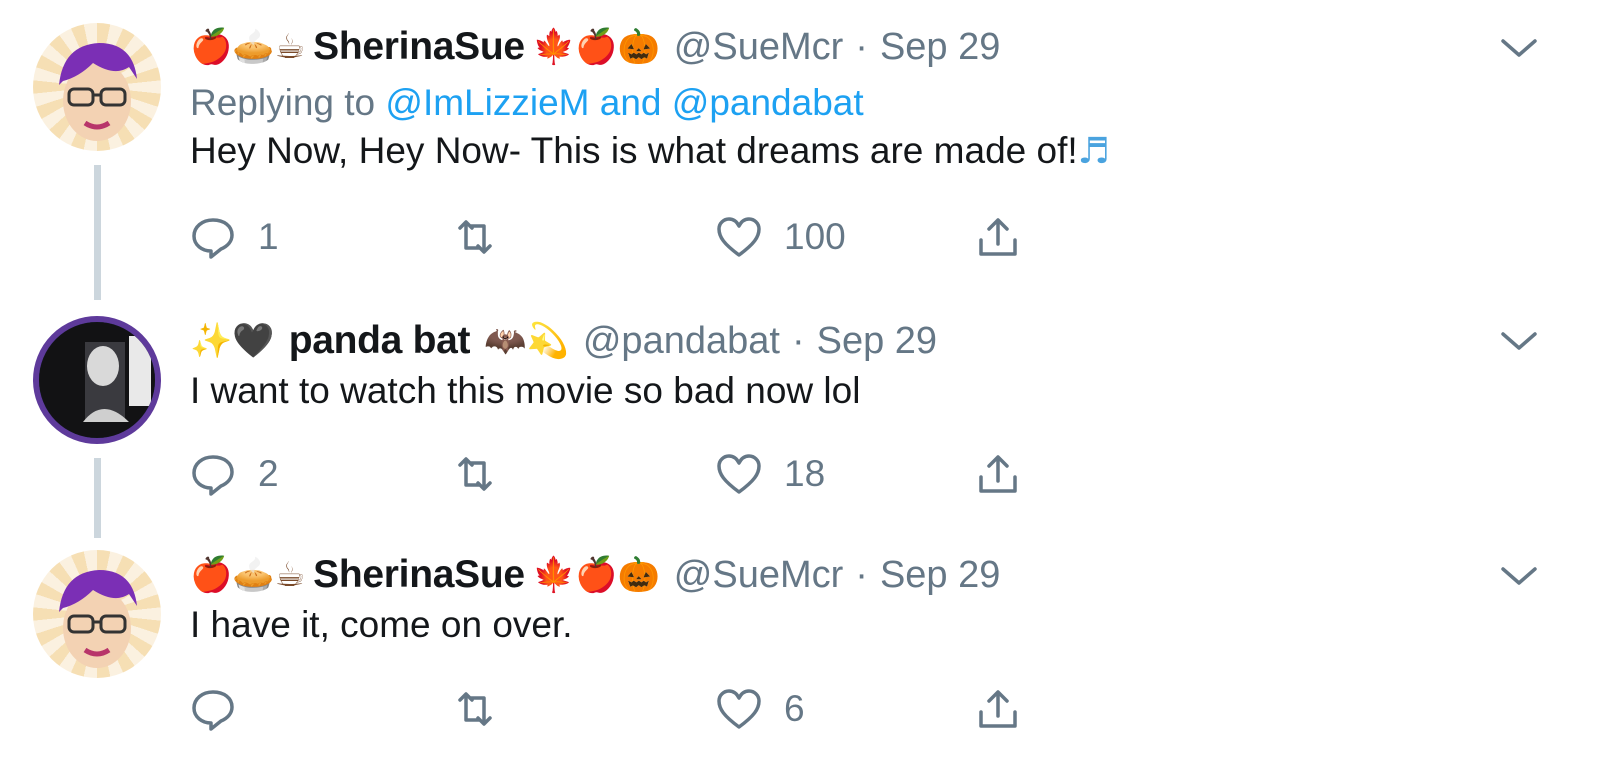  I want to click on replying-and: and, so click(631, 102).